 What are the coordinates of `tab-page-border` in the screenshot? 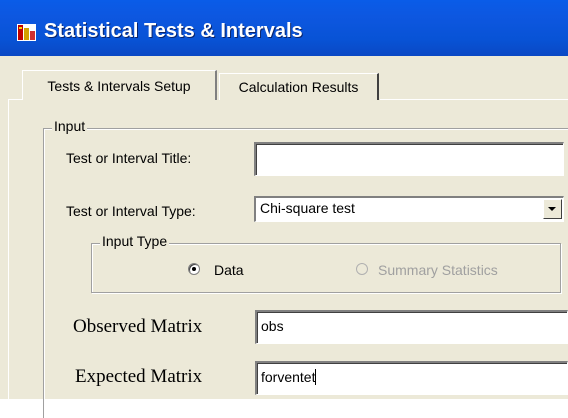 It's located at (8, 249).